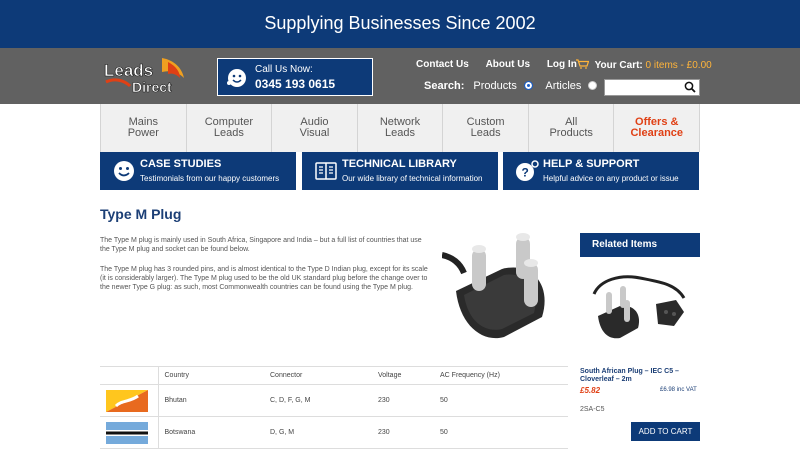 The width and height of the screenshot is (800, 450). I want to click on related-item-sku: 2SA-C5, so click(592, 409).